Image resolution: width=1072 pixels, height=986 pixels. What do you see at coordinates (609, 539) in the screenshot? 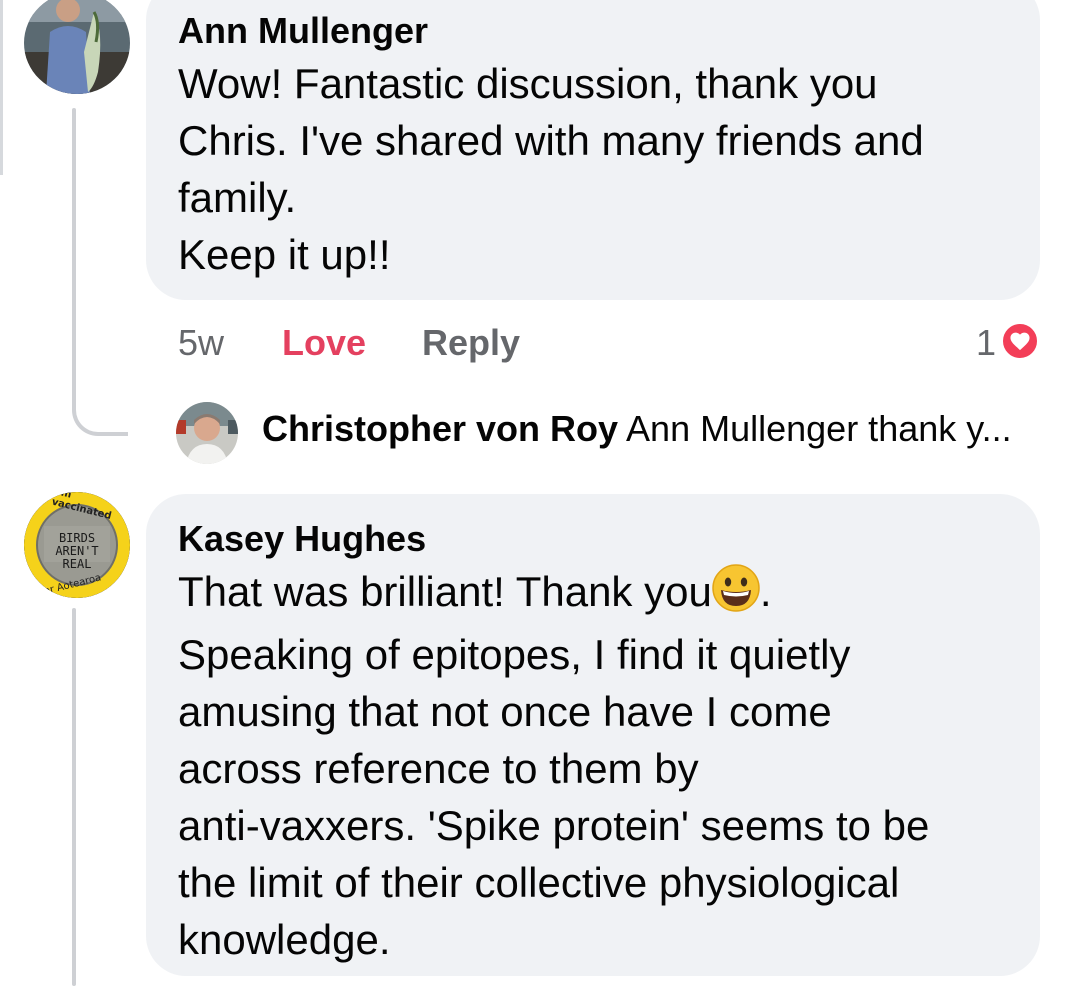
I see `comment-author: Kasey Hughes` at bounding box center [609, 539].